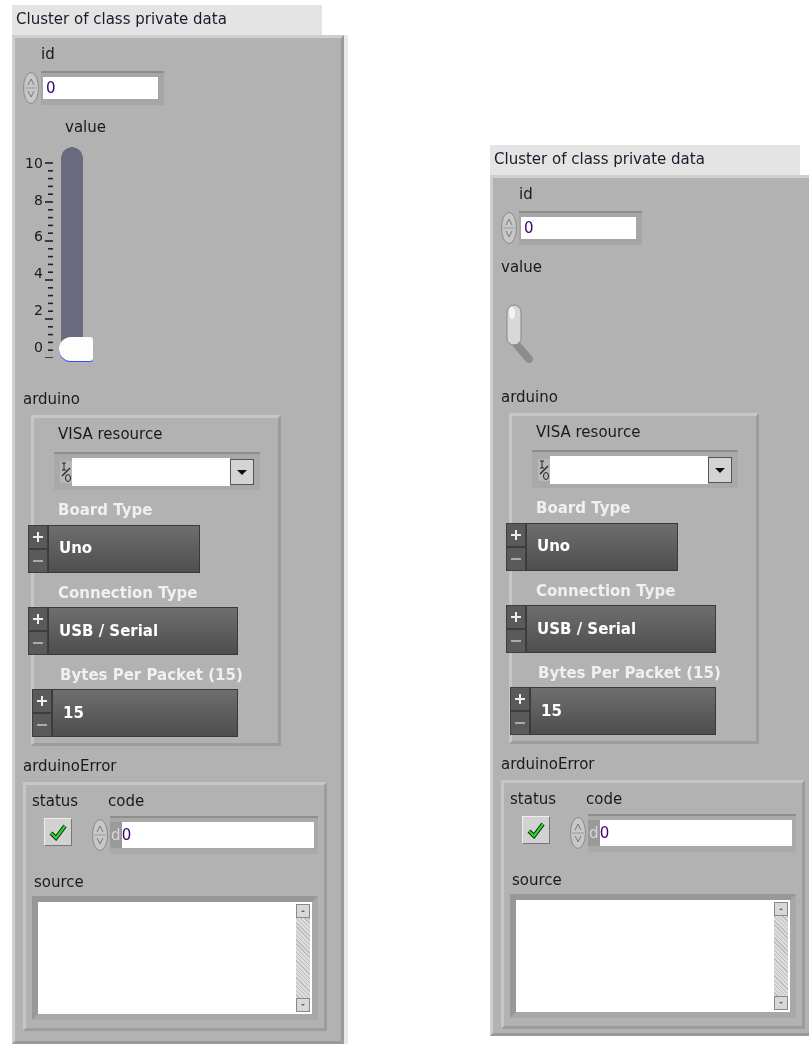 This screenshot has height=1059, width=809. I want to click on scale-label: 4, so click(38, 273).